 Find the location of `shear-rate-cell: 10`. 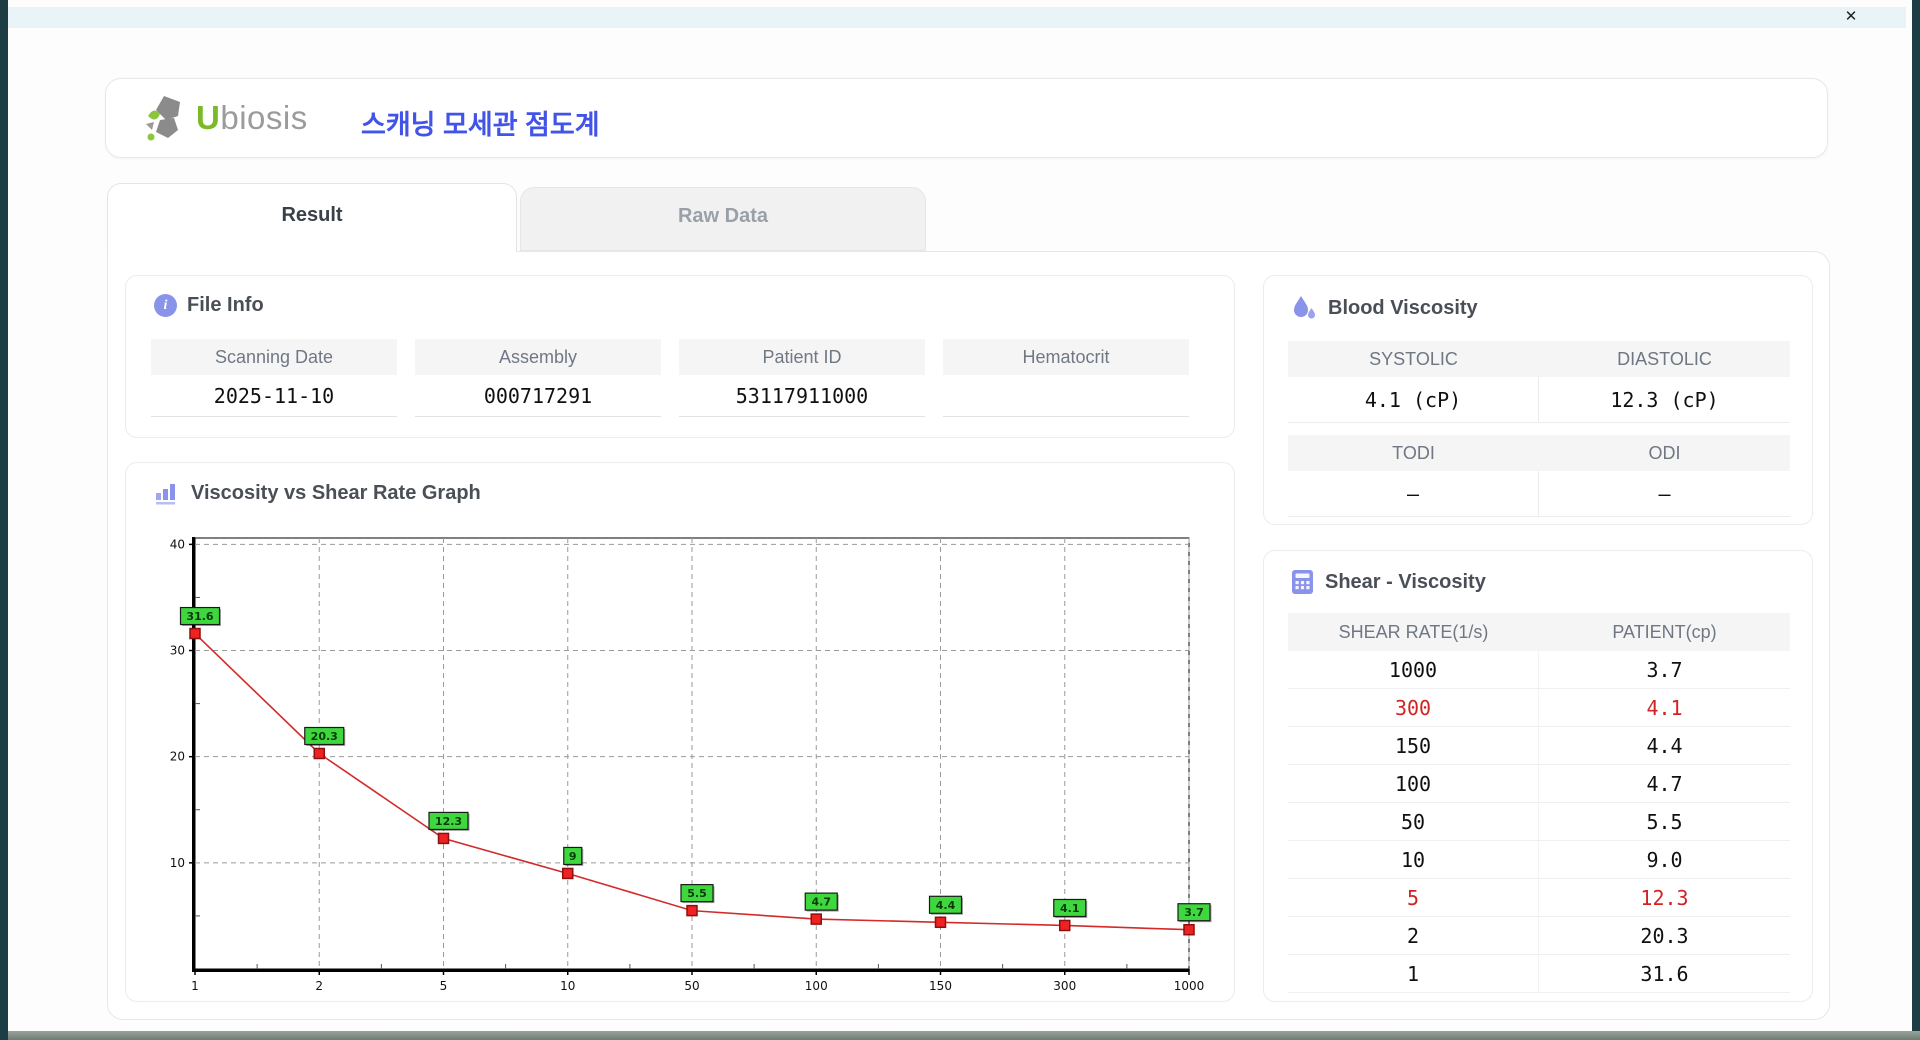

shear-rate-cell: 10 is located at coordinates (1413, 859).